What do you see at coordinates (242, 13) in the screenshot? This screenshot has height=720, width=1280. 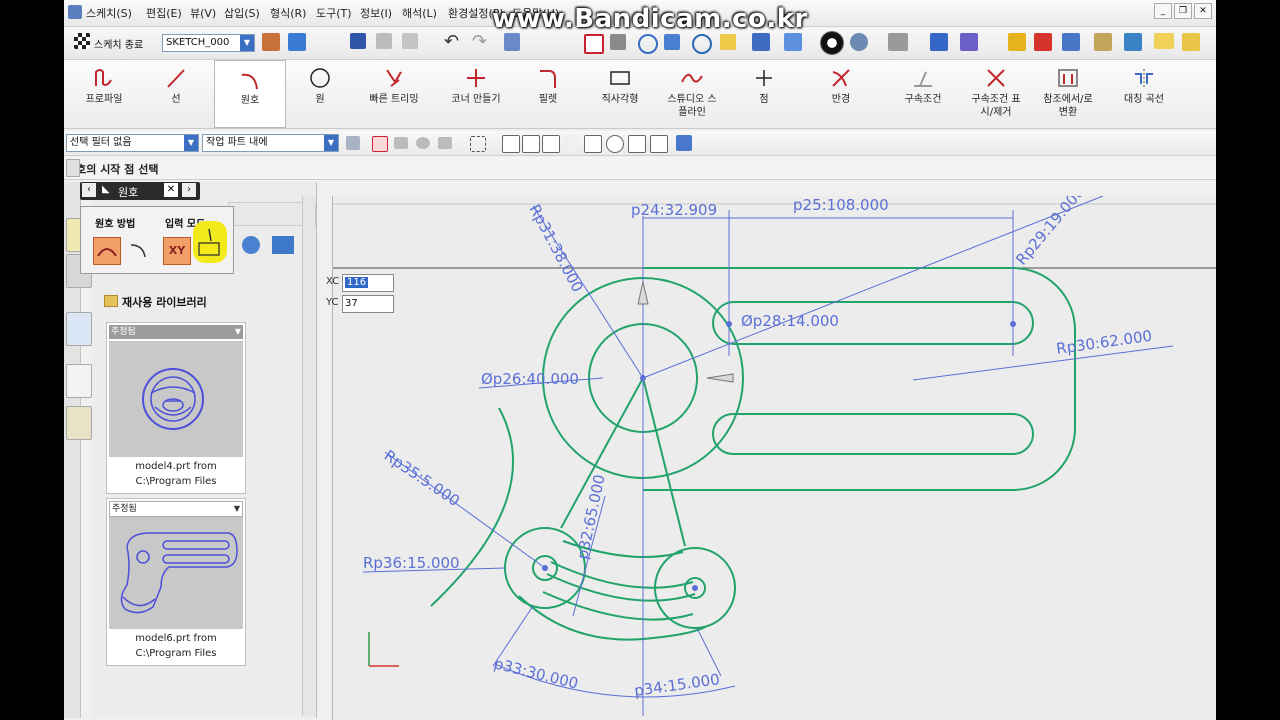 I see `menu-insert: 삽입(S)` at bounding box center [242, 13].